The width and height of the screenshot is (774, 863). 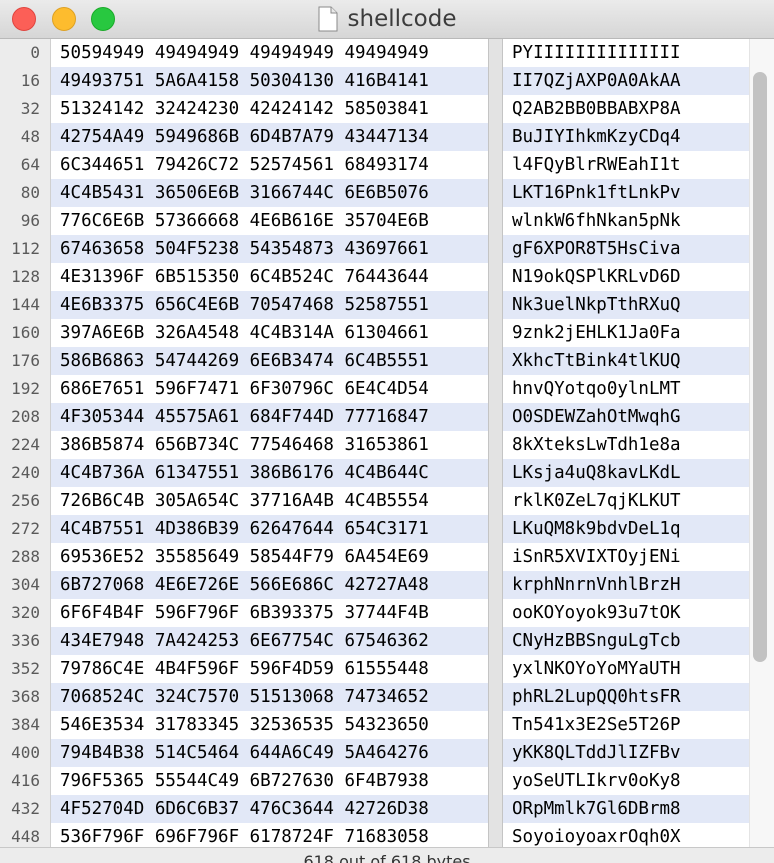 What do you see at coordinates (25, 360) in the screenshot?
I see `row-offset: 176` at bounding box center [25, 360].